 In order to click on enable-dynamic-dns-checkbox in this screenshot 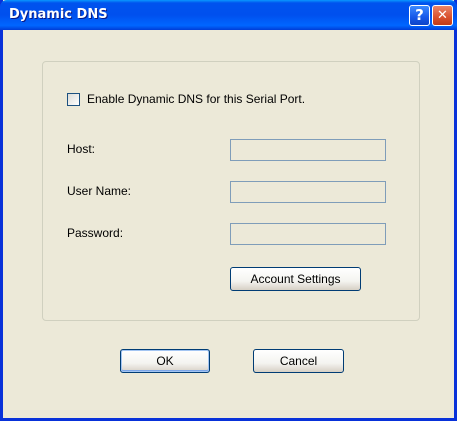, I will do `click(73, 99)`.